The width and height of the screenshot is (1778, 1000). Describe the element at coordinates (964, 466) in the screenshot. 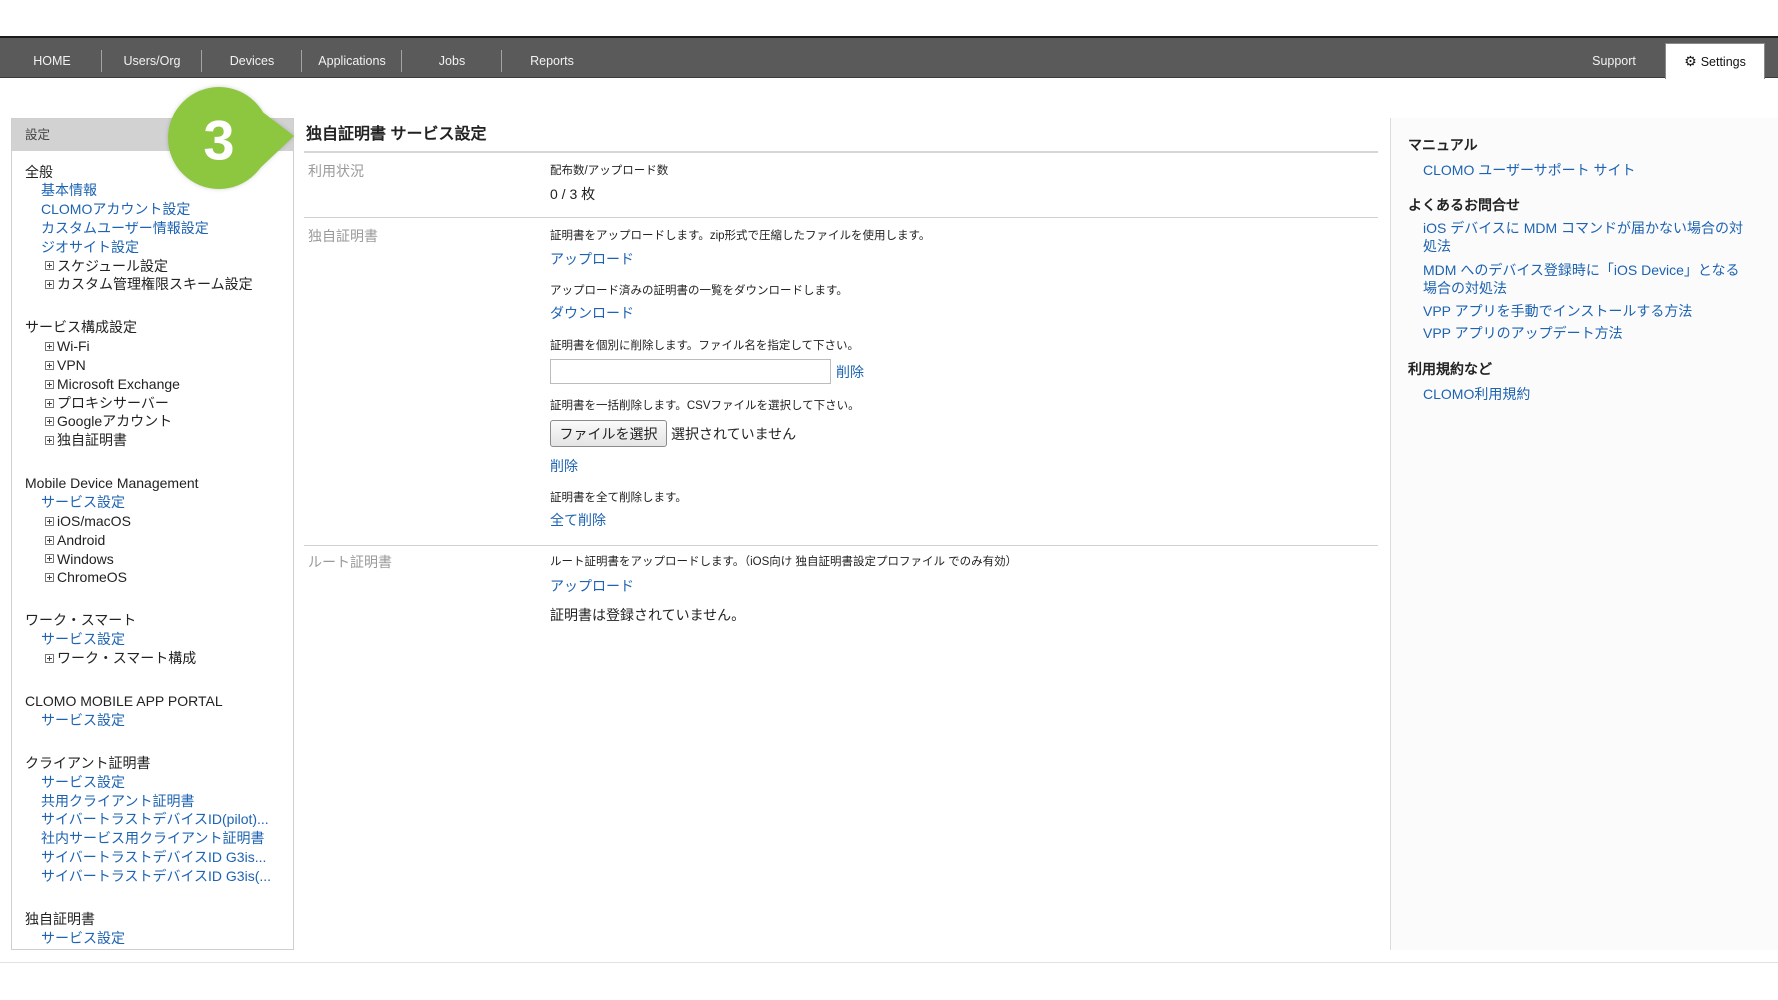

I see `bulk-delete-link: 削除` at that location.